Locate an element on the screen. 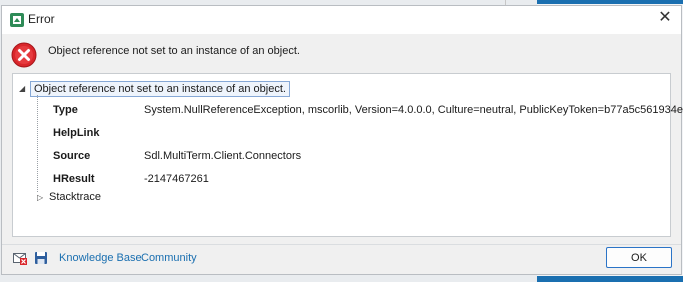 The width and height of the screenshot is (683, 282). row-value-source: Sdl.MultiTerm.Client.Connectors is located at coordinates (223, 156).